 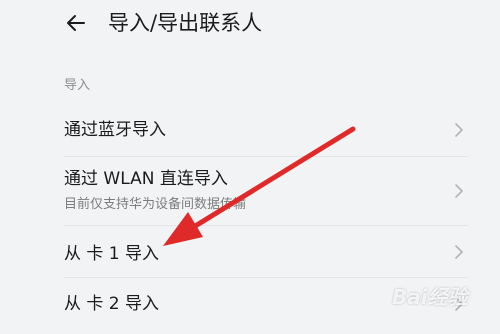 What do you see at coordinates (430, 297) in the screenshot?
I see `watermark: Bai经验` at bounding box center [430, 297].